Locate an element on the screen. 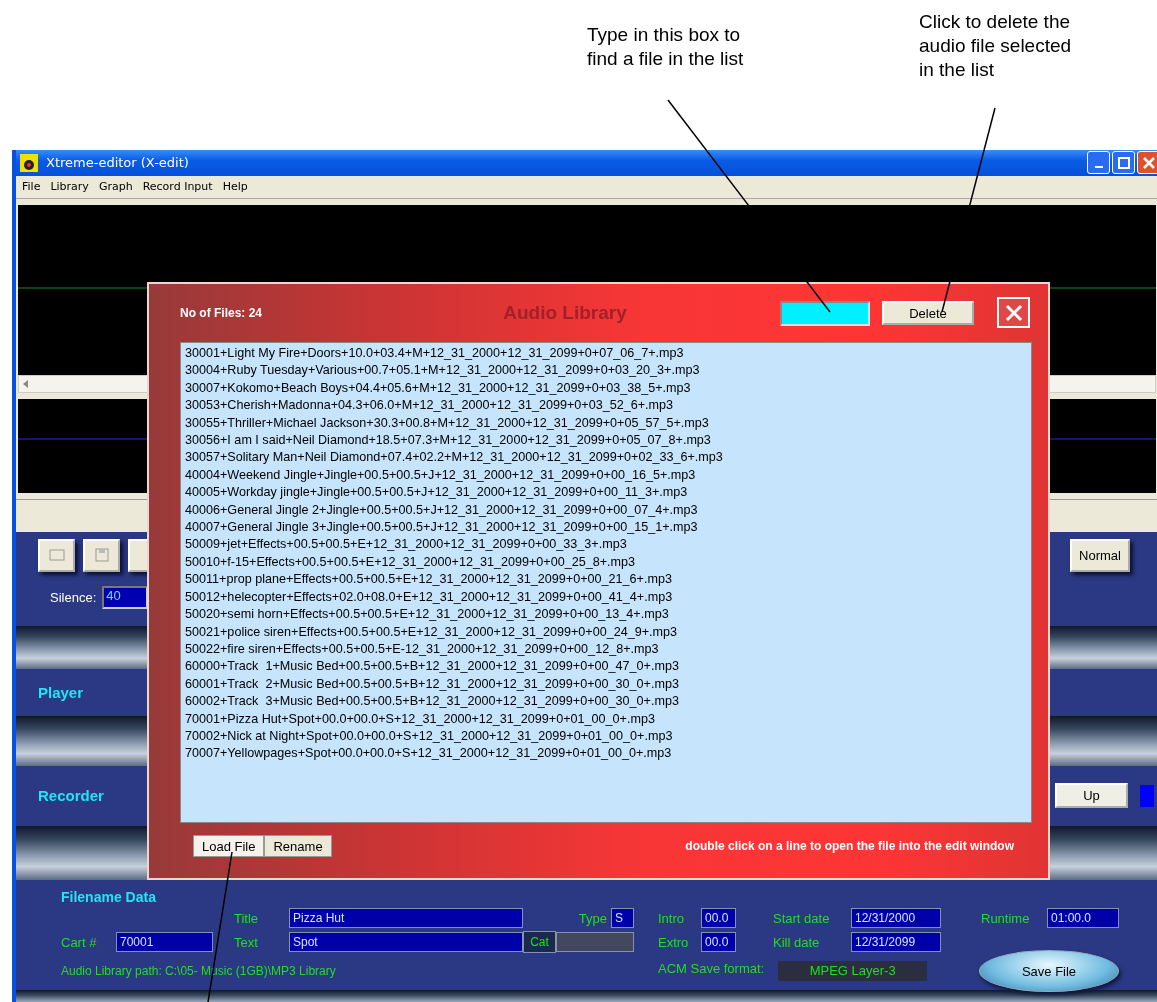  section-title: Player is located at coordinates (61, 693).